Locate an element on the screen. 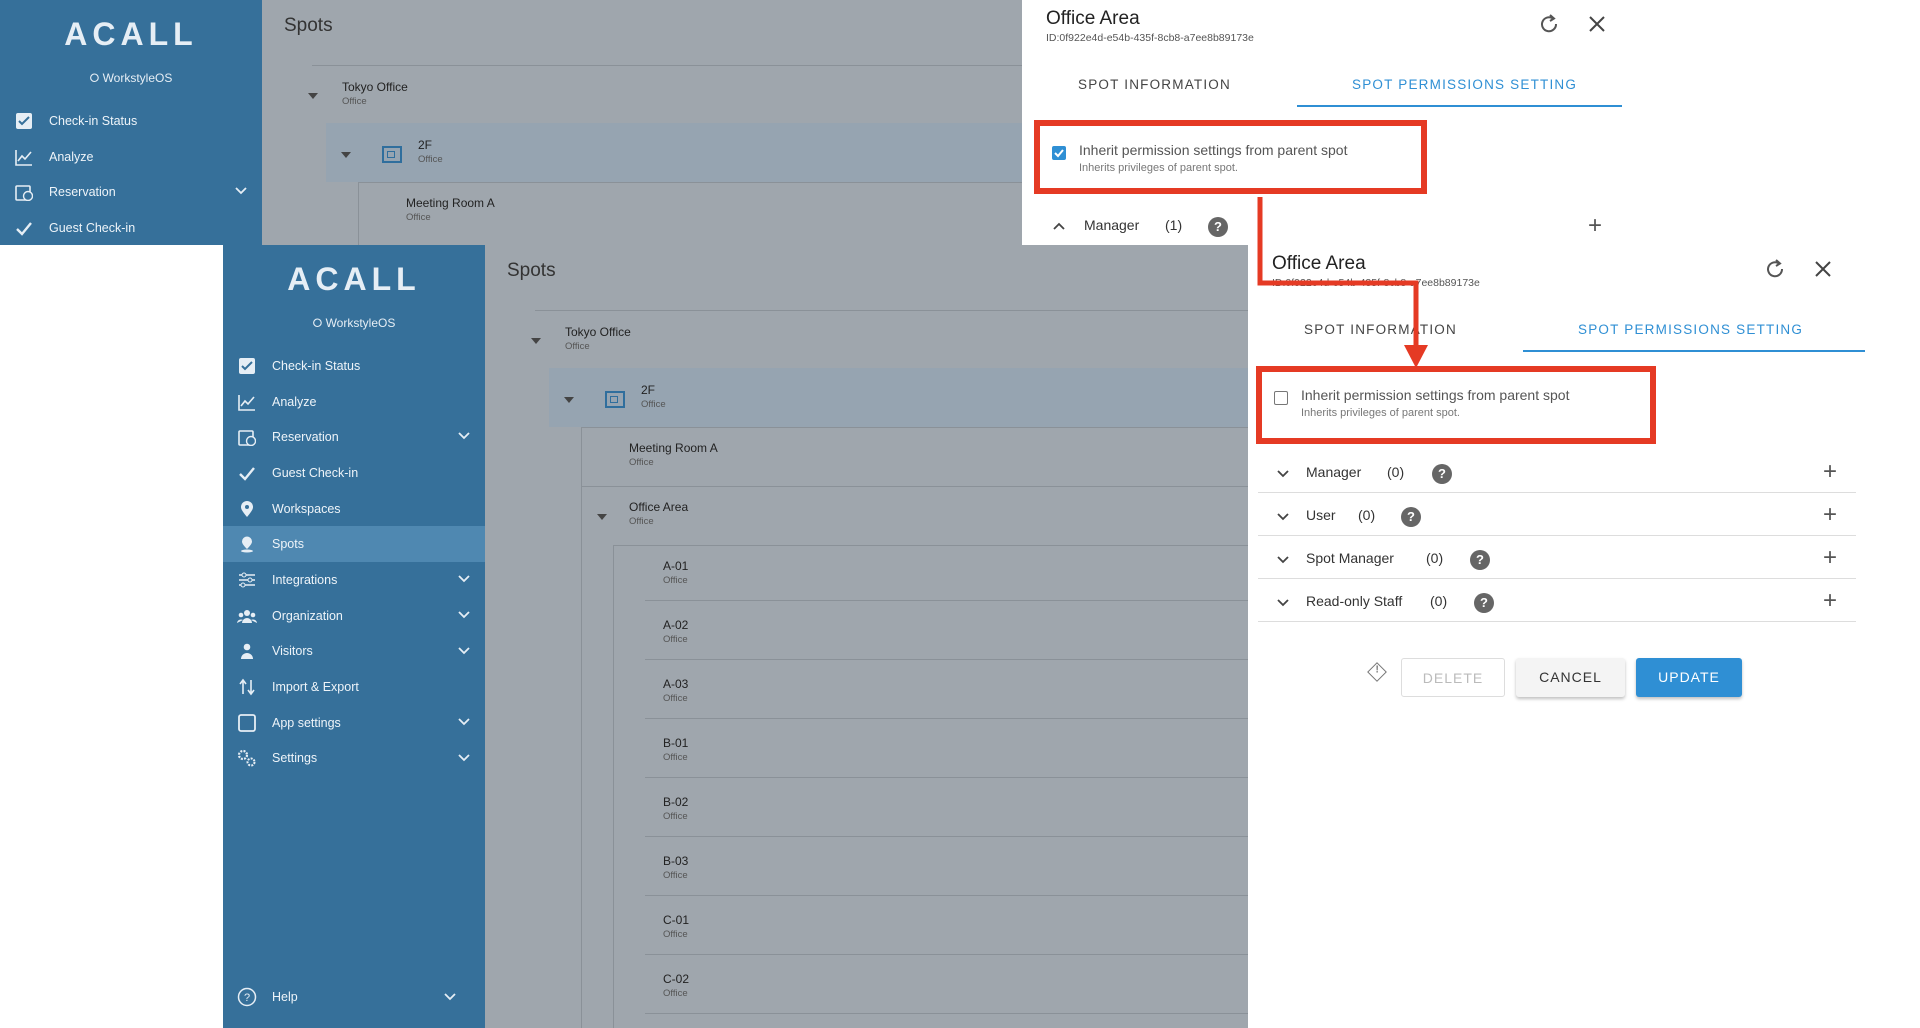 The width and height of the screenshot is (1920, 1028). permission-row-manager: Manager (0) ? + is located at coordinates (1557, 472).